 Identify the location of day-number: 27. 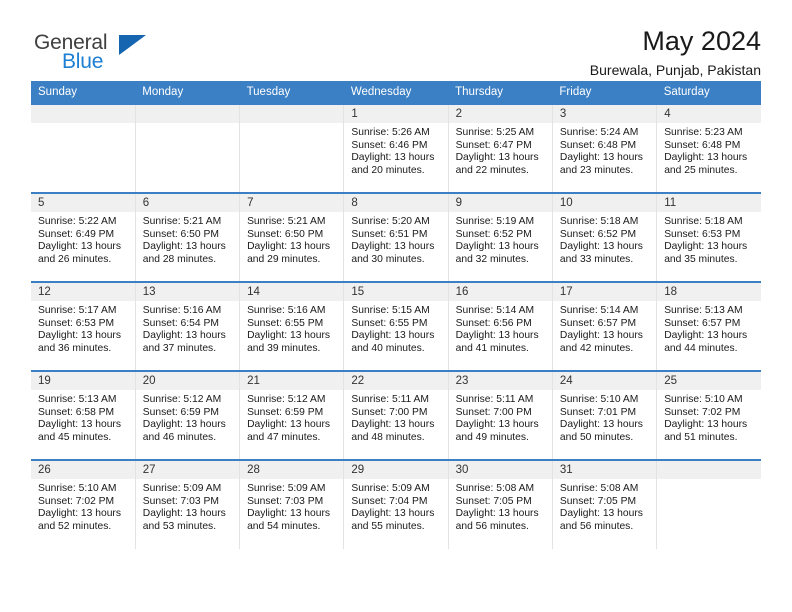
(187, 470).